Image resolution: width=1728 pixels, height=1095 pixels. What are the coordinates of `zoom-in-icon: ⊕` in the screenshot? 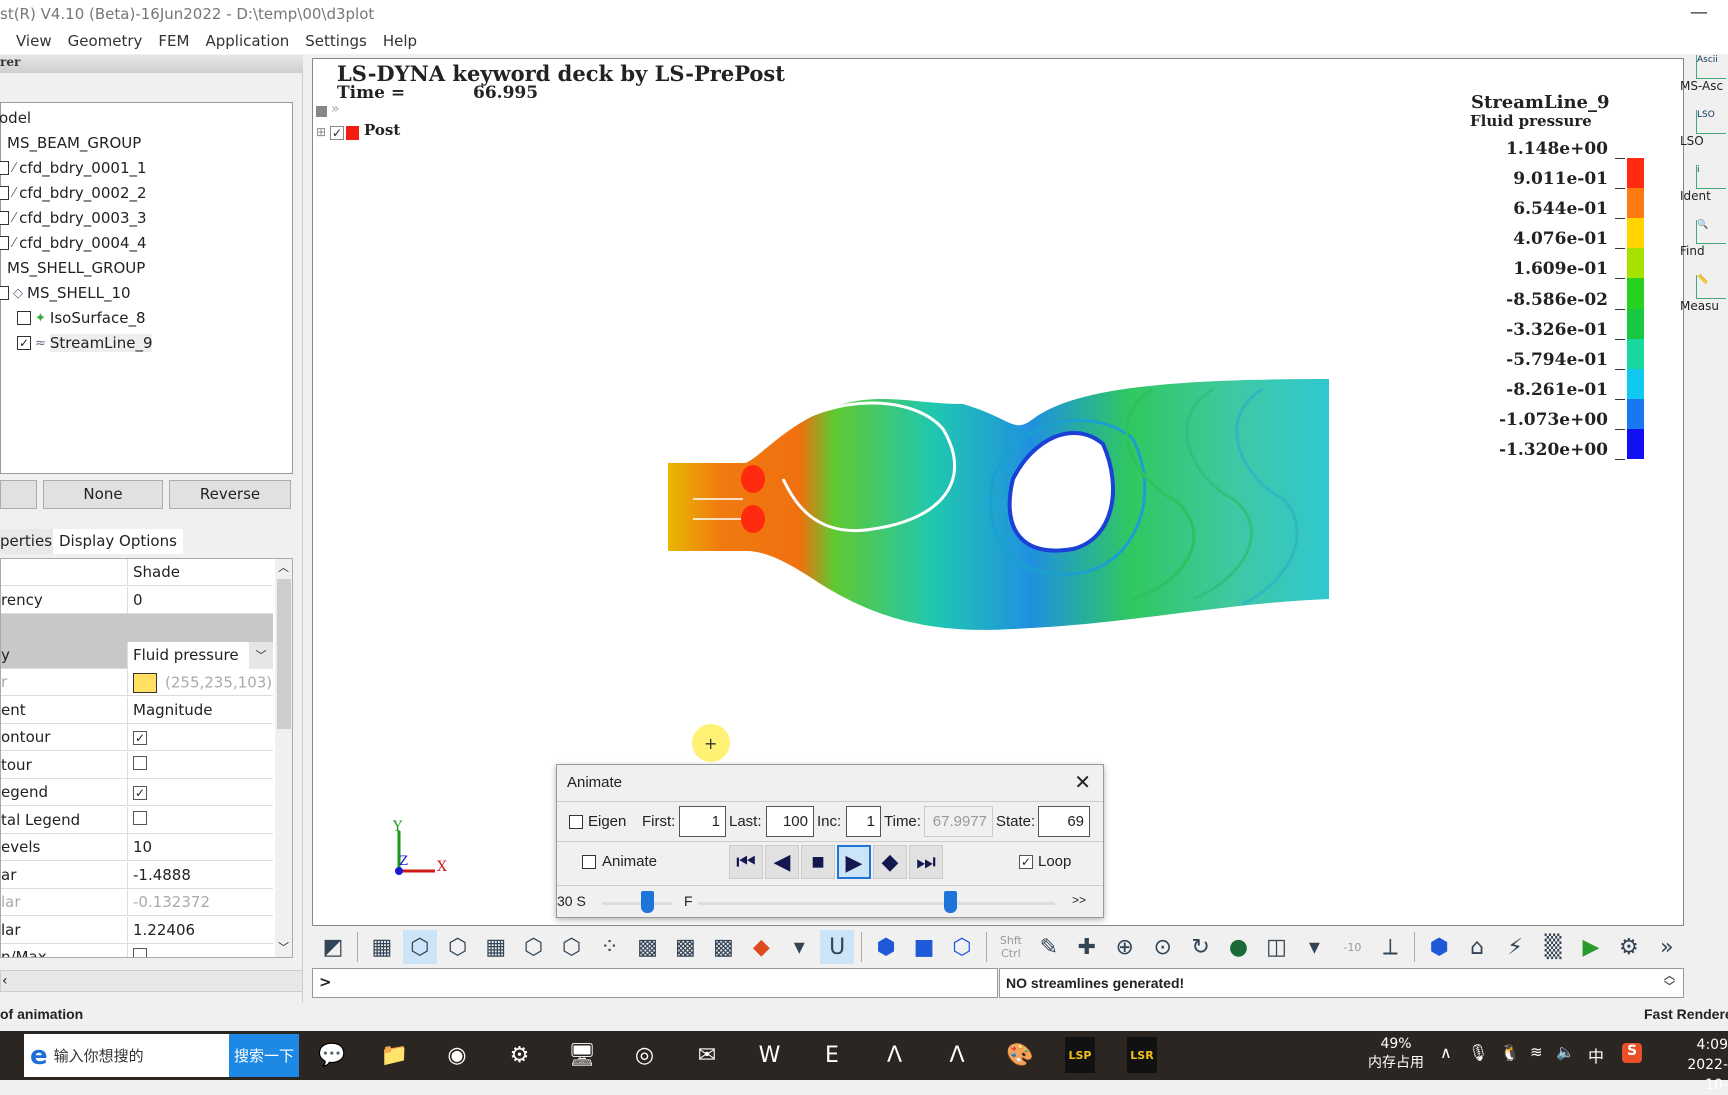 It's located at (1125, 947).